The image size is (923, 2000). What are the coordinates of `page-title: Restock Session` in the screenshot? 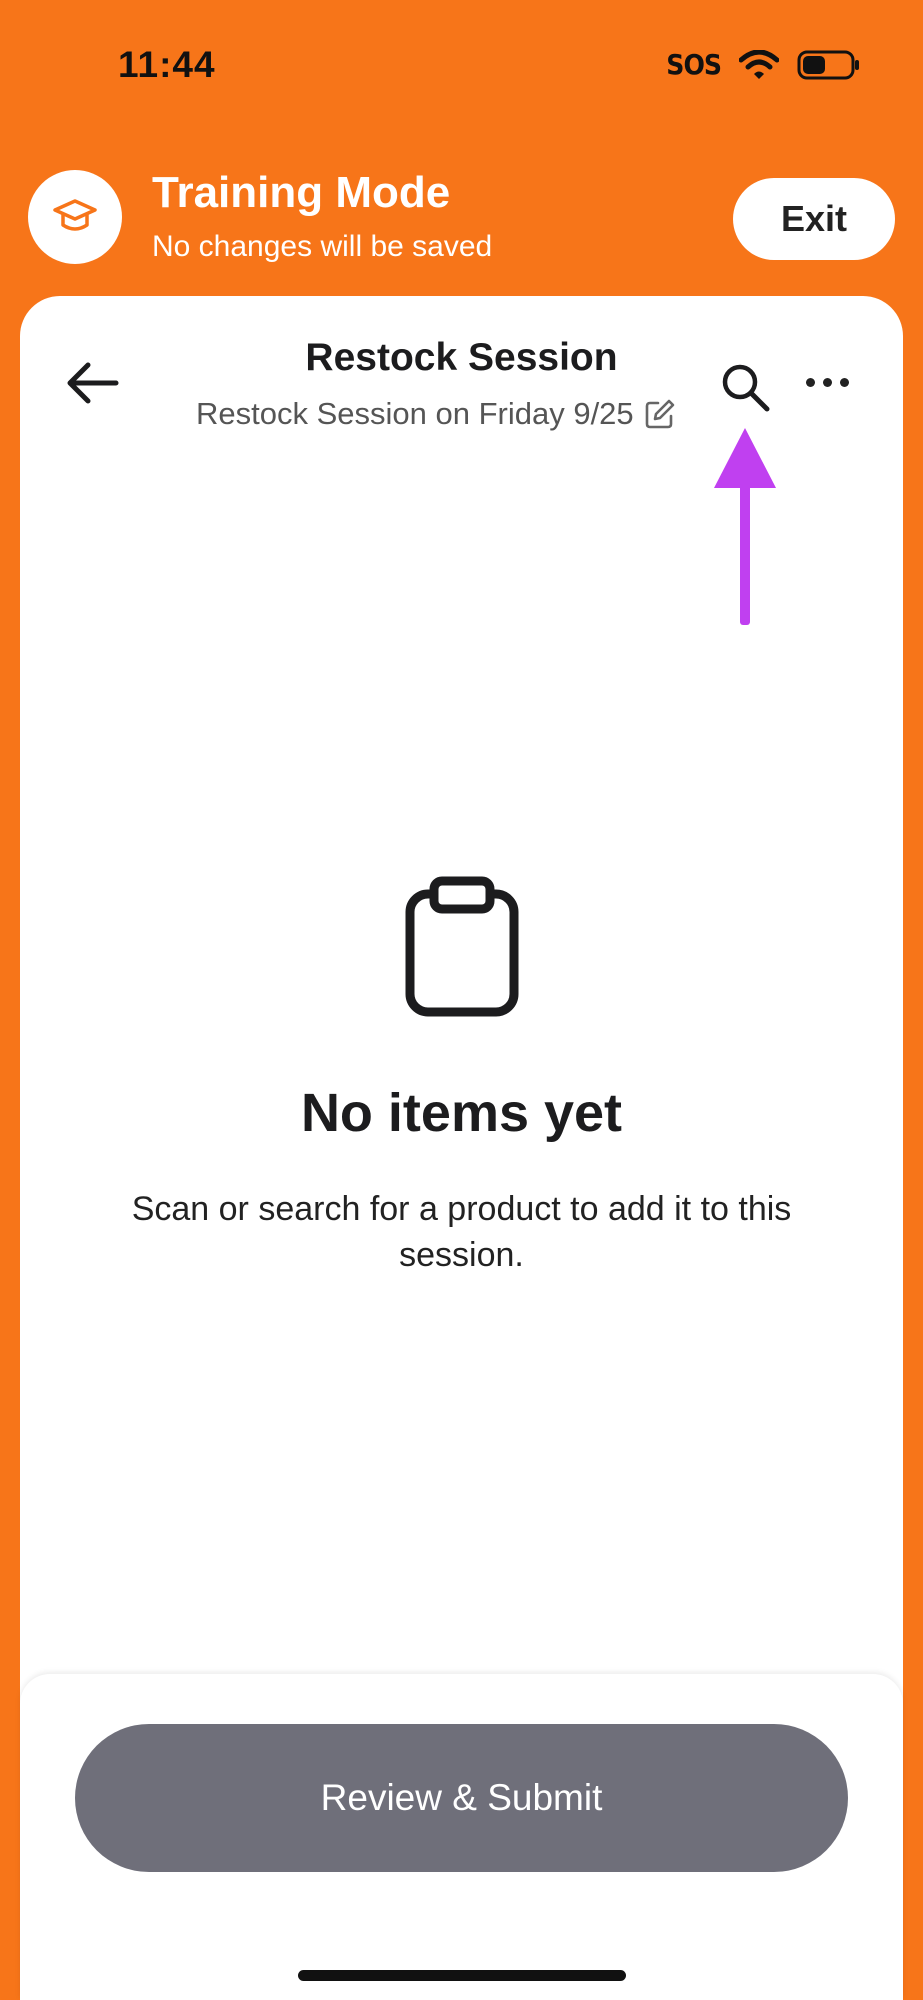 It's located at (461, 357).